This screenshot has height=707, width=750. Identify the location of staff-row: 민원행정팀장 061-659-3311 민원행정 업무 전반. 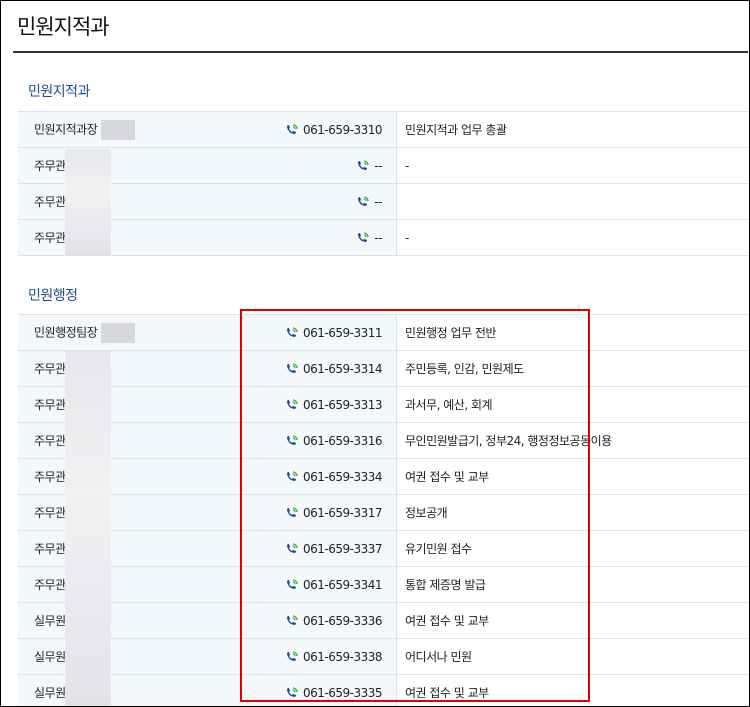
(383, 332).